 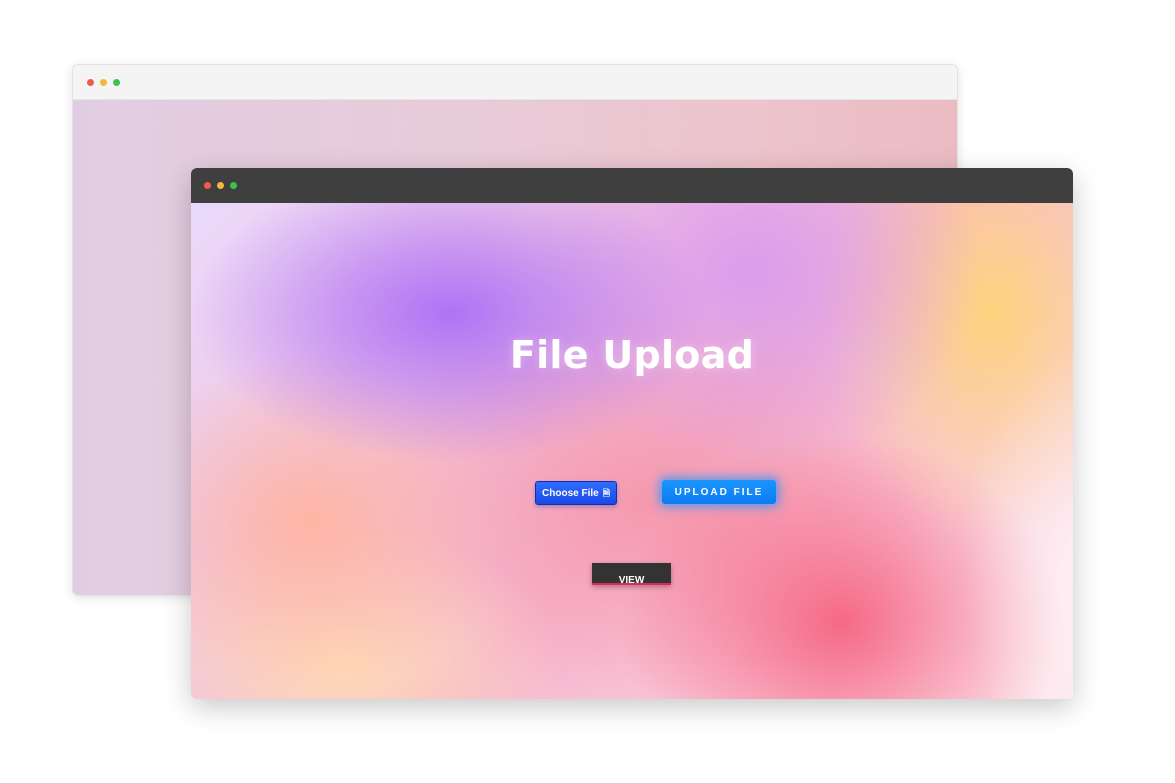 I want to click on front-window-titlebar, so click(x=632, y=185).